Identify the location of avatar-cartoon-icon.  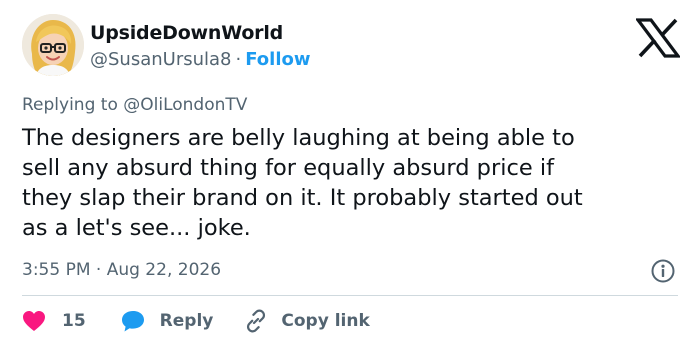
(53, 45).